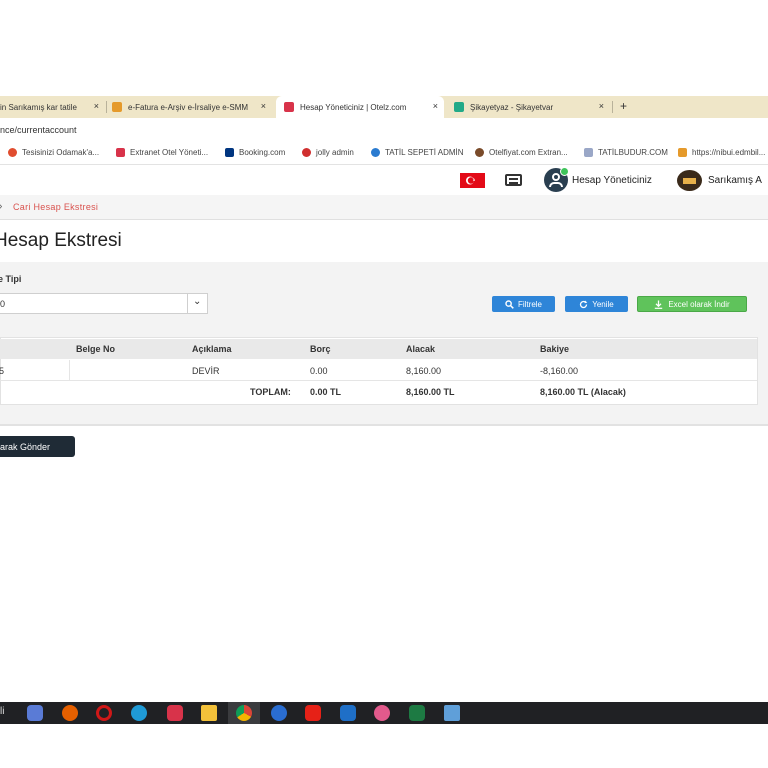  I want to click on column-header-alacak: Alacak, so click(420, 349).